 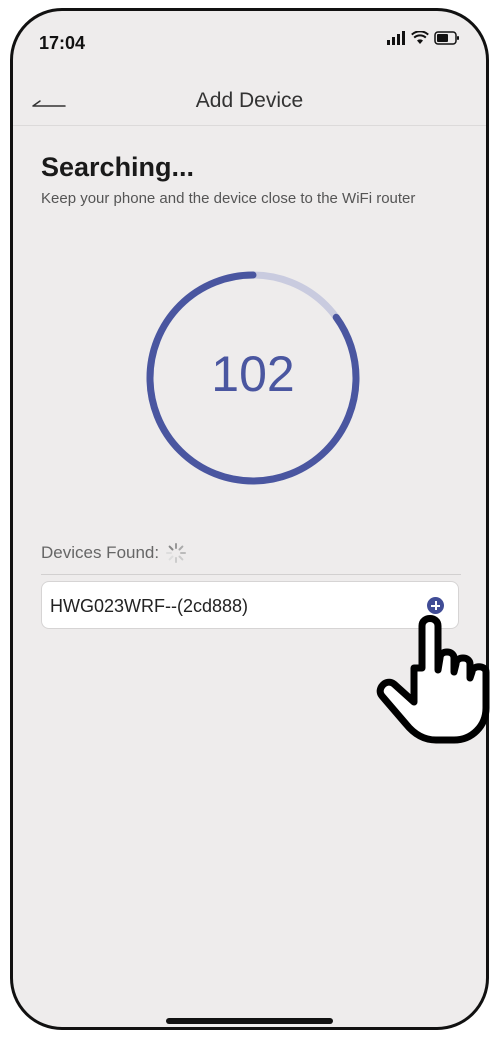 What do you see at coordinates (100, 552) in the screenshot?
I see `devices-found-text: Devices Found:` at bounding box center [100, 552].